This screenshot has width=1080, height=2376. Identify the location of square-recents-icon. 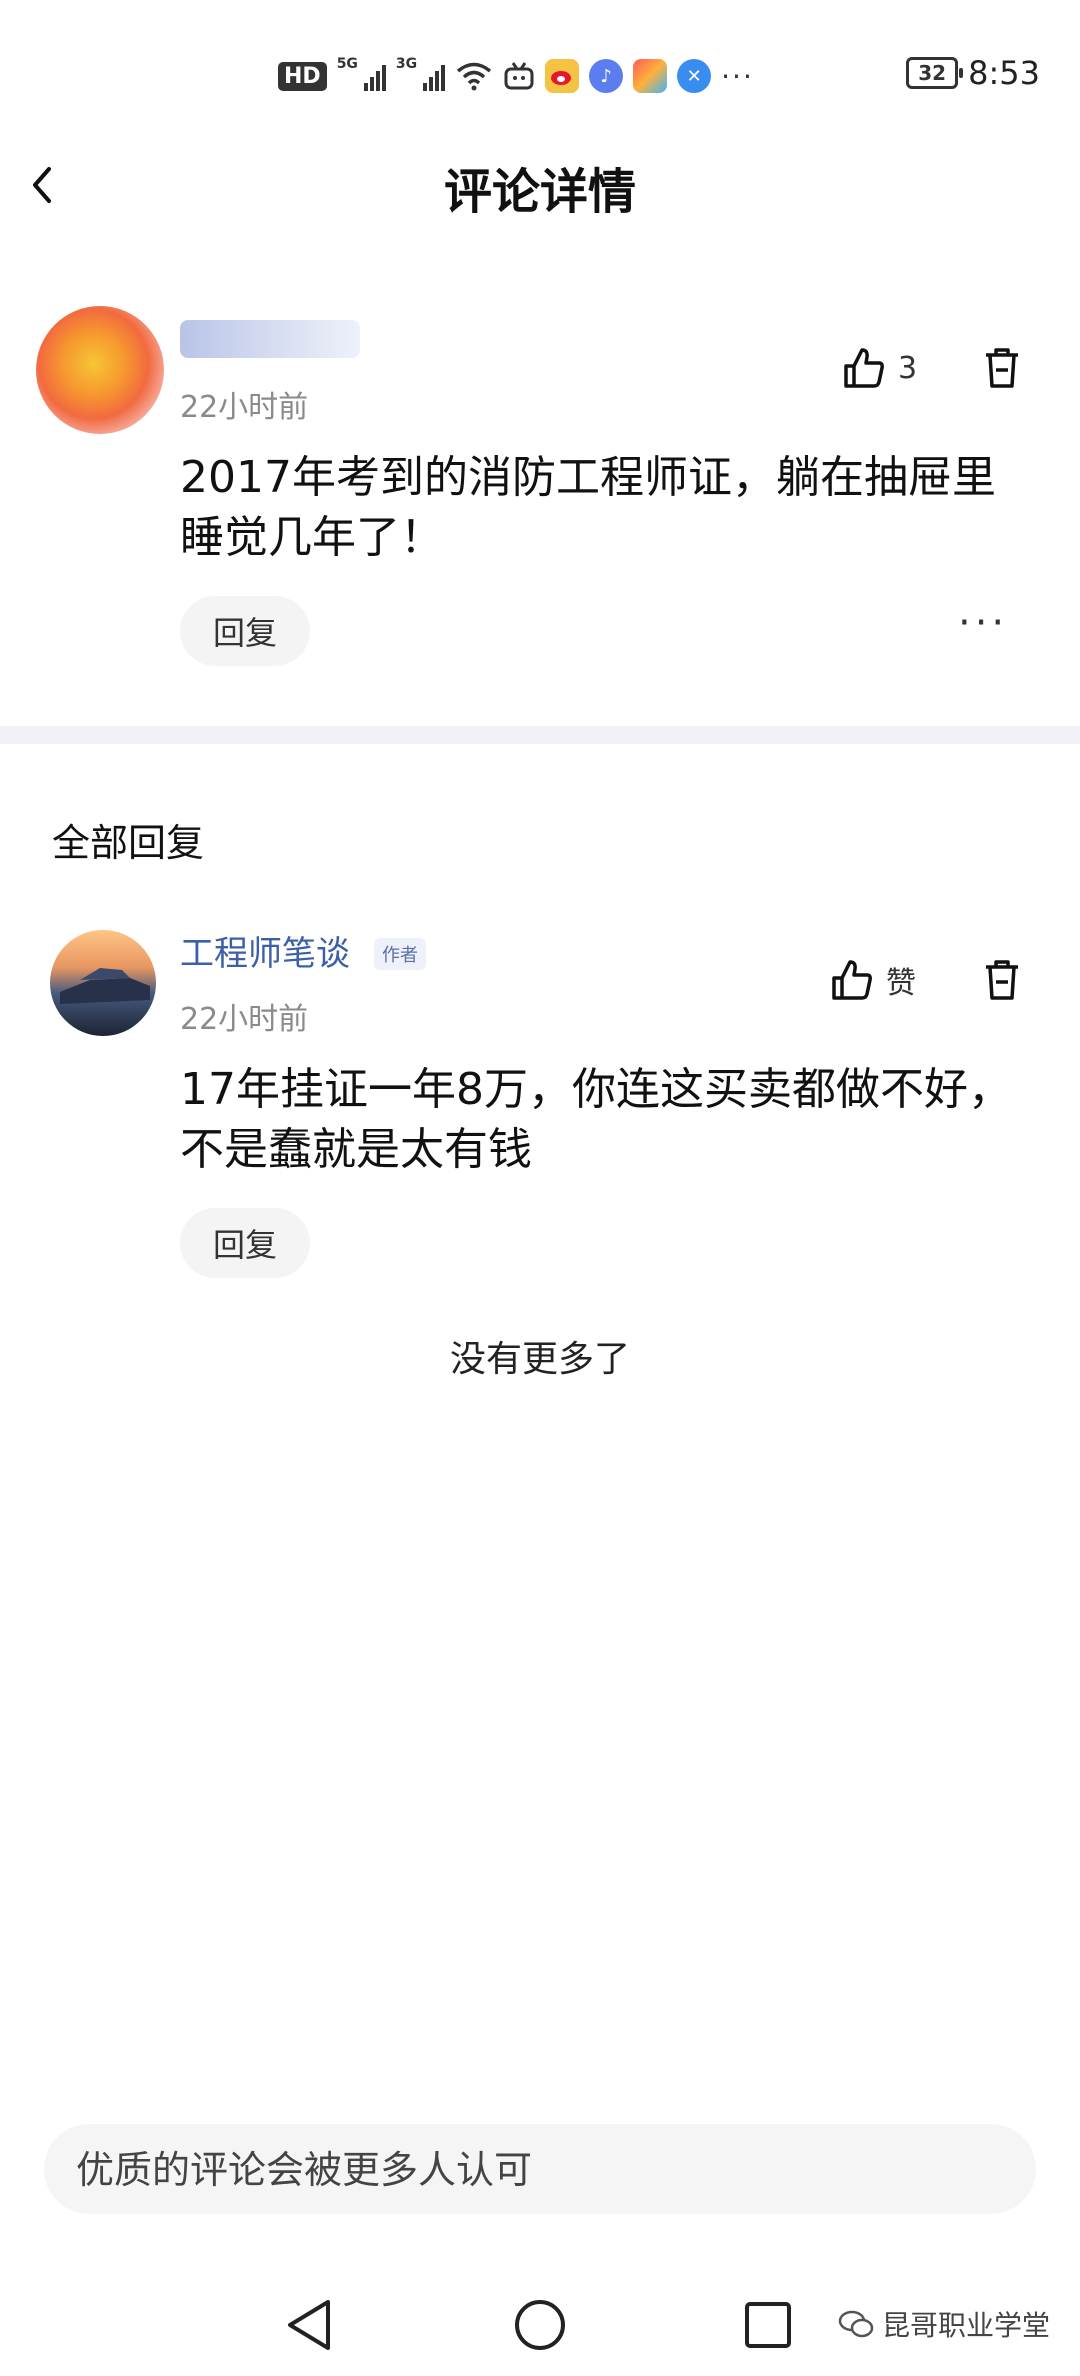
(768, 2325).